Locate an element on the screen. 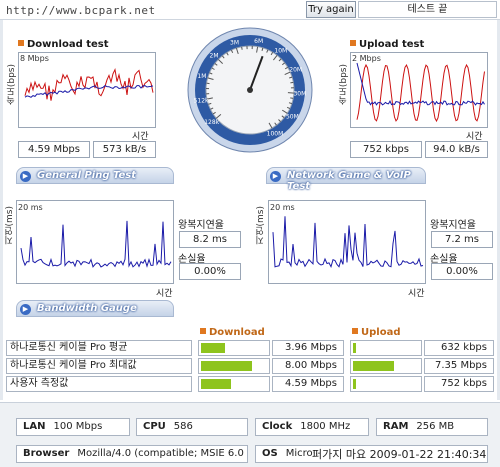  download-y-axis-label: 속도(bps) is located at coordinates (12, 85).